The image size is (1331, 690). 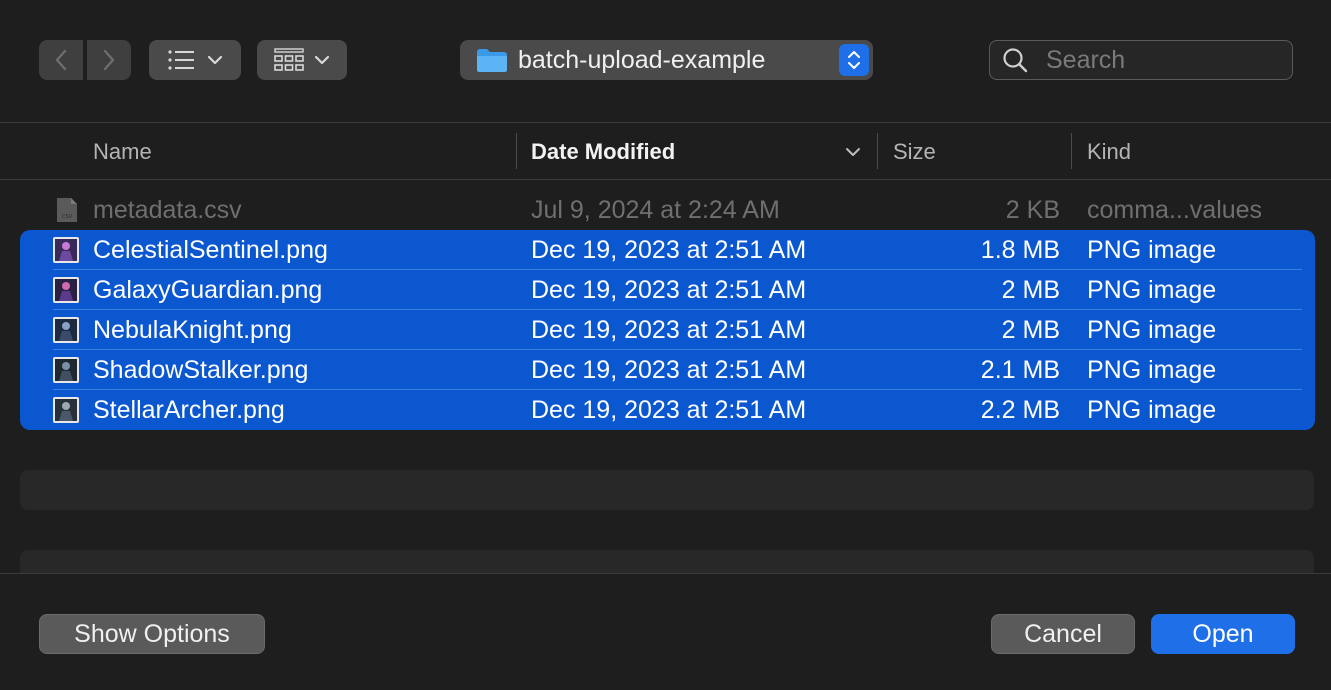 What do you see at coordinates (122, 151) in the screenshot?
I see `column-name: Name` at bounding box center [122, 151].